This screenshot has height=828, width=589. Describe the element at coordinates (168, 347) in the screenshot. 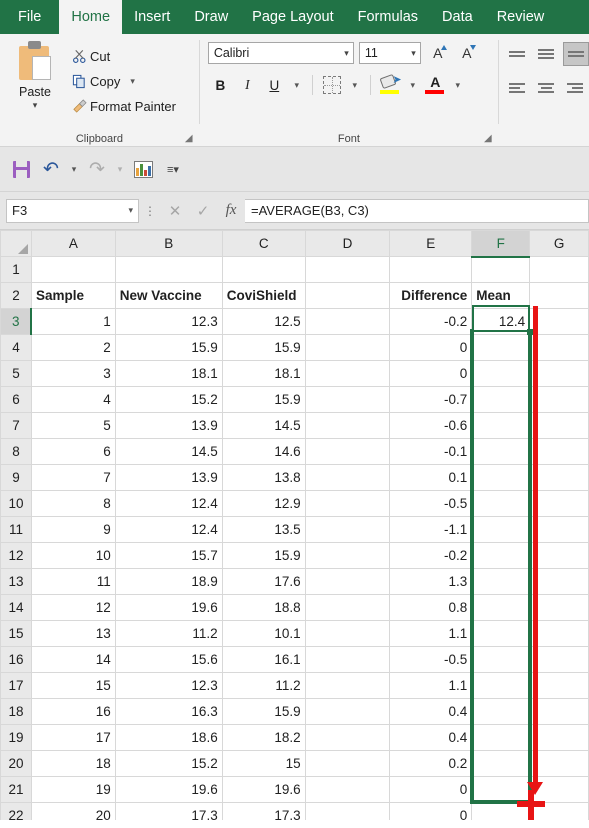

I see `cell-B4: 15.9` at that location.